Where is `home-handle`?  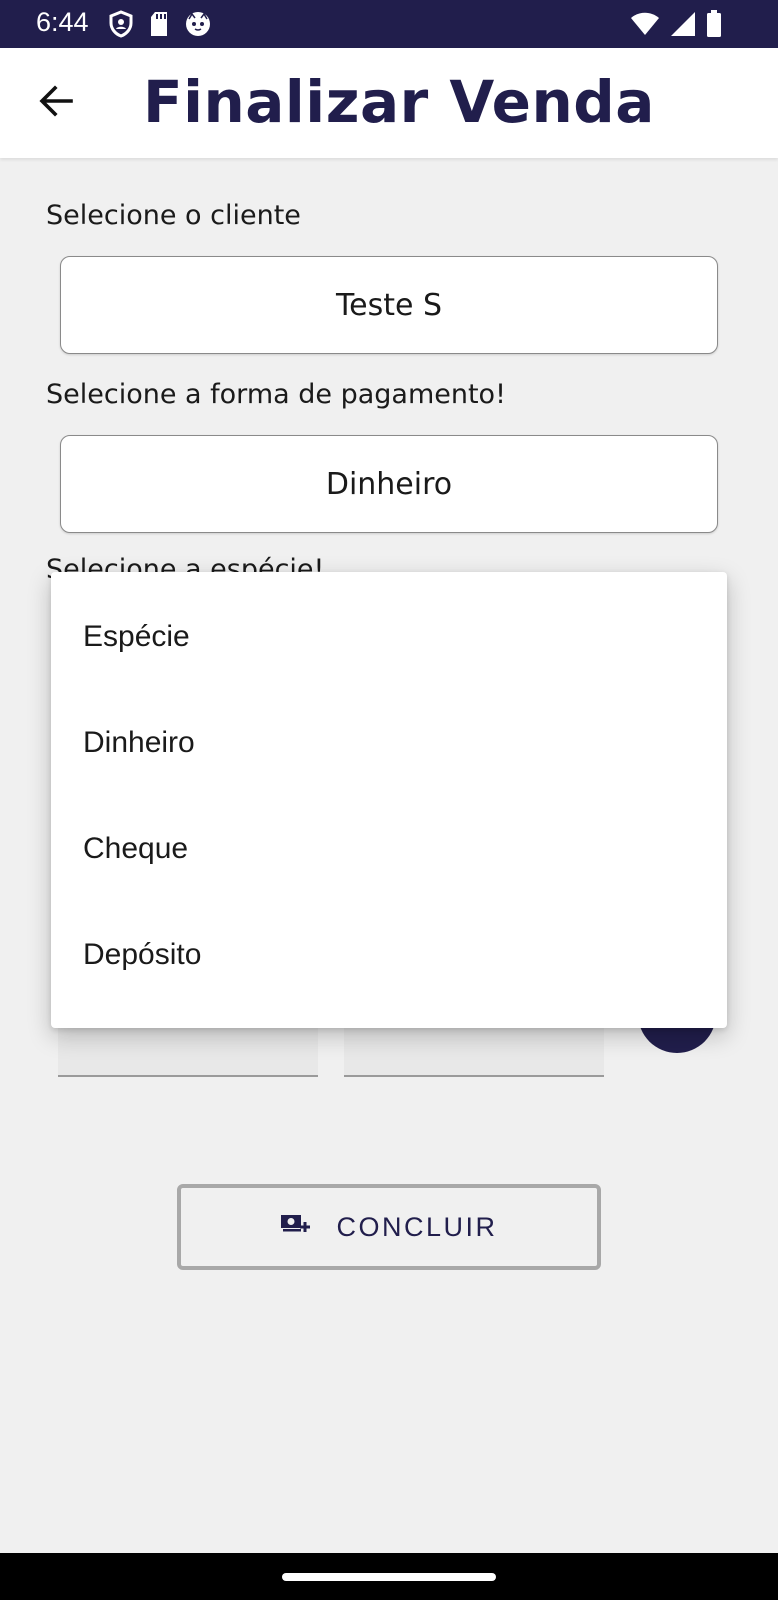 home-handle is located at coordinates (389, 1577).